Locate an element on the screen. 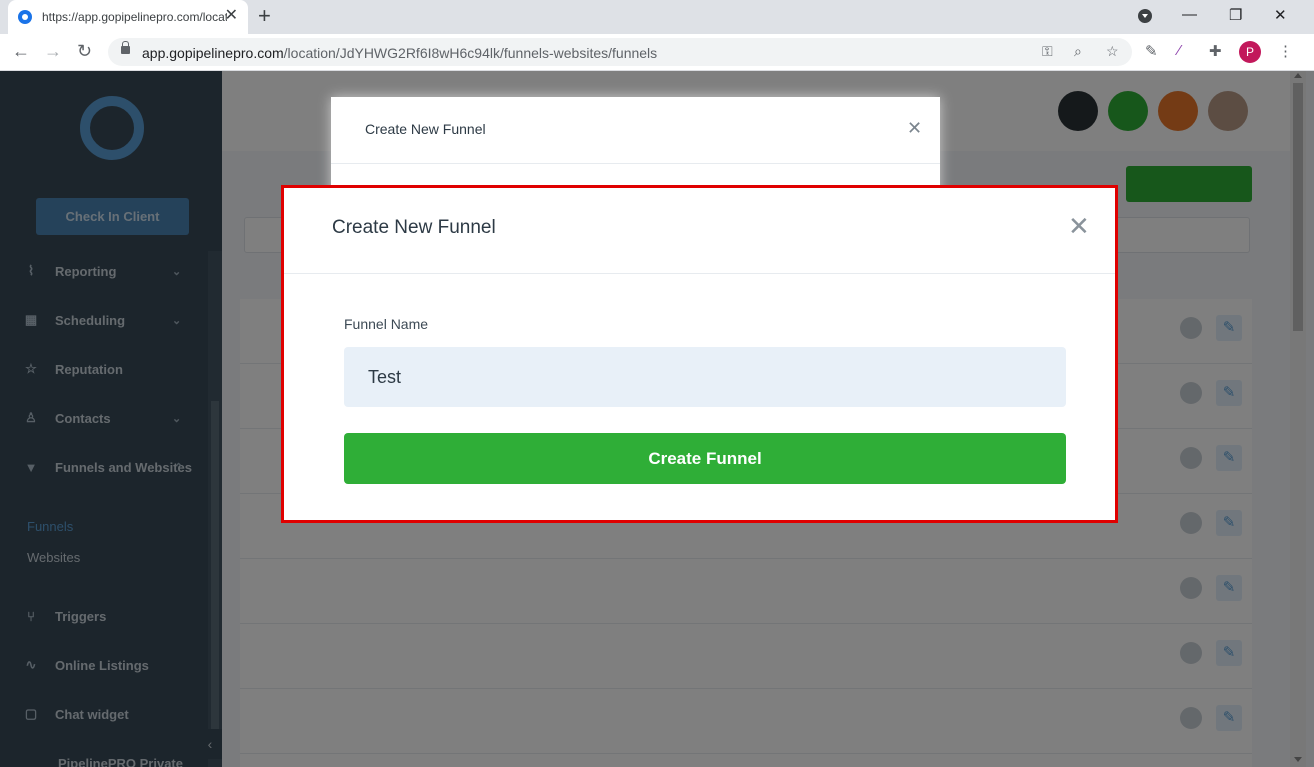 This screenshot has height=767, width=1314. profile-avatar: P is located at coordinates (1250, 52).